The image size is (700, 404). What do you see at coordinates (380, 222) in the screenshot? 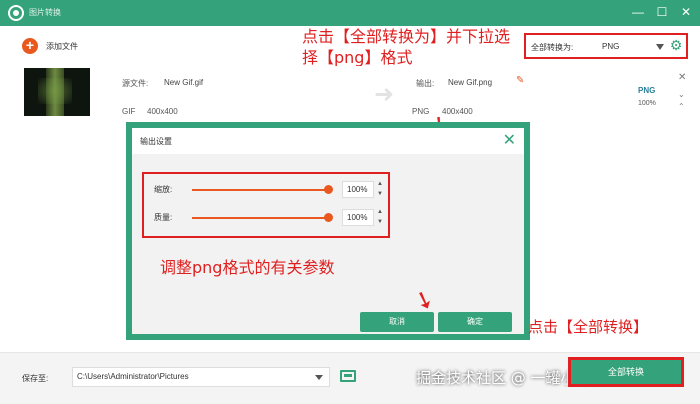
I see `quality-decrement-icon: ▼` at bounding box center [380, 222].